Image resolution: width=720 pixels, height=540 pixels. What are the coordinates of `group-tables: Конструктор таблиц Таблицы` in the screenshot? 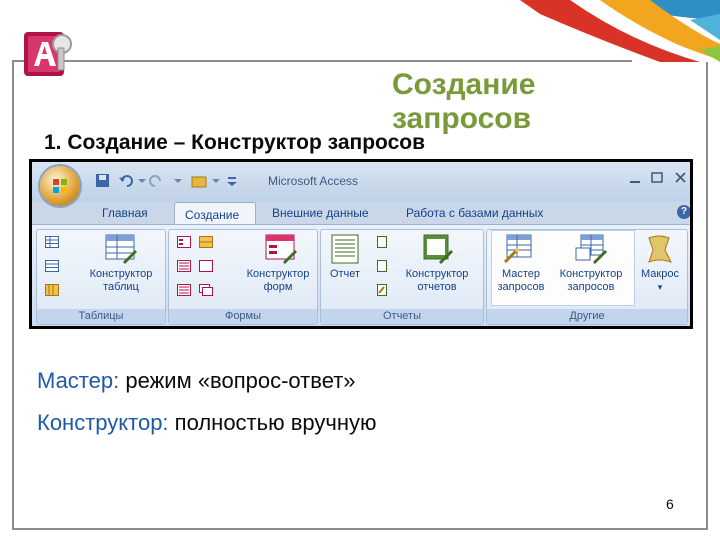 It's located at (101, 277).